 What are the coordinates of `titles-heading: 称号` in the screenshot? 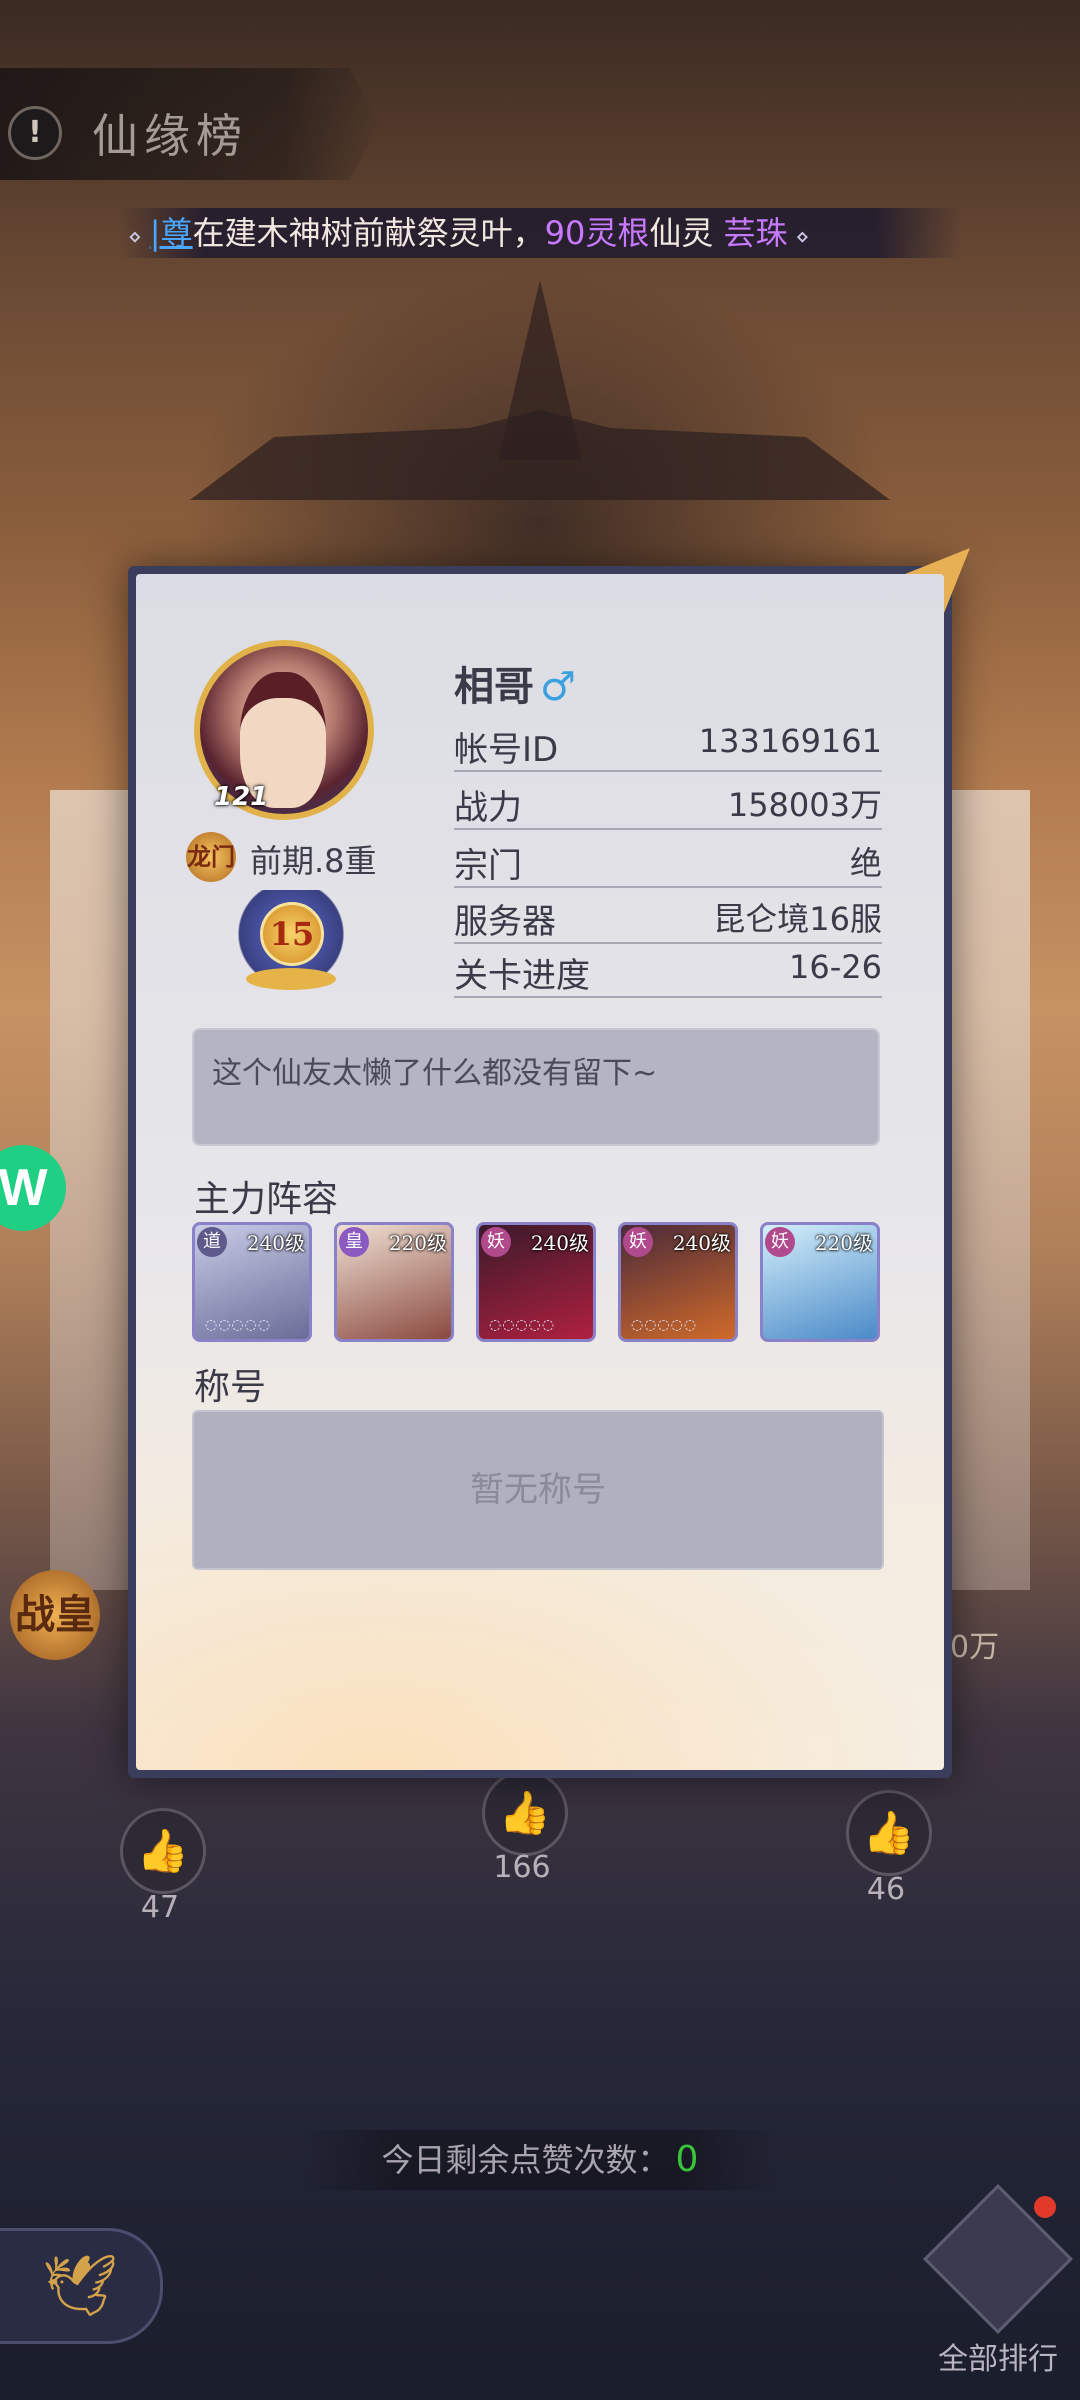 It's located at (230, 1387).